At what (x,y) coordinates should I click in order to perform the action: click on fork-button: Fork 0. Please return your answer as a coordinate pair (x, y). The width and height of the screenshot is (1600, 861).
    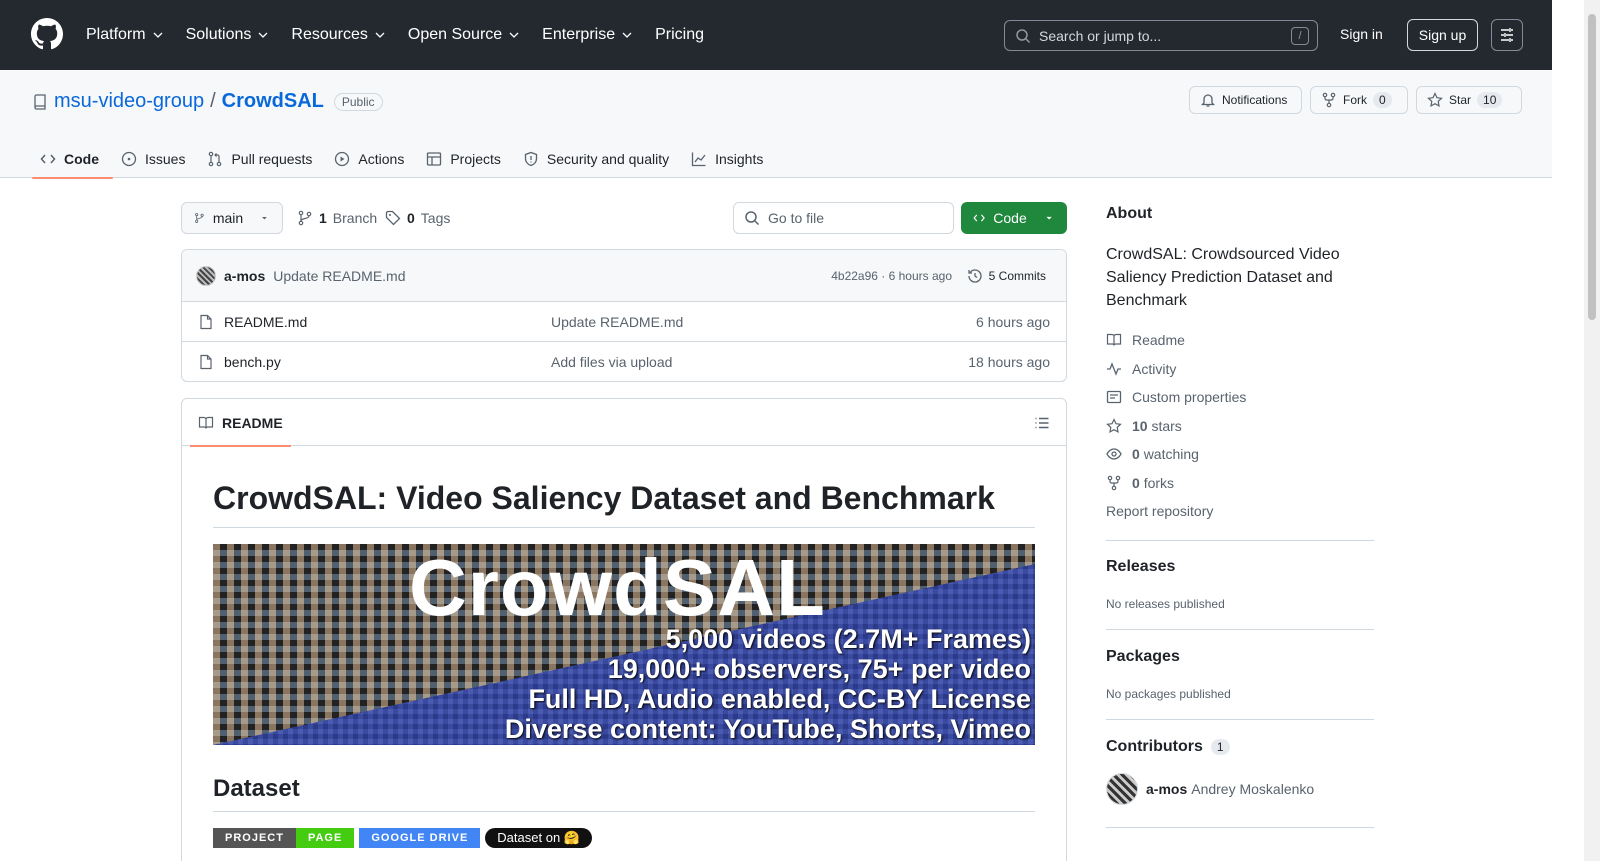
    Looking at the image, I should click on (1359, 100).